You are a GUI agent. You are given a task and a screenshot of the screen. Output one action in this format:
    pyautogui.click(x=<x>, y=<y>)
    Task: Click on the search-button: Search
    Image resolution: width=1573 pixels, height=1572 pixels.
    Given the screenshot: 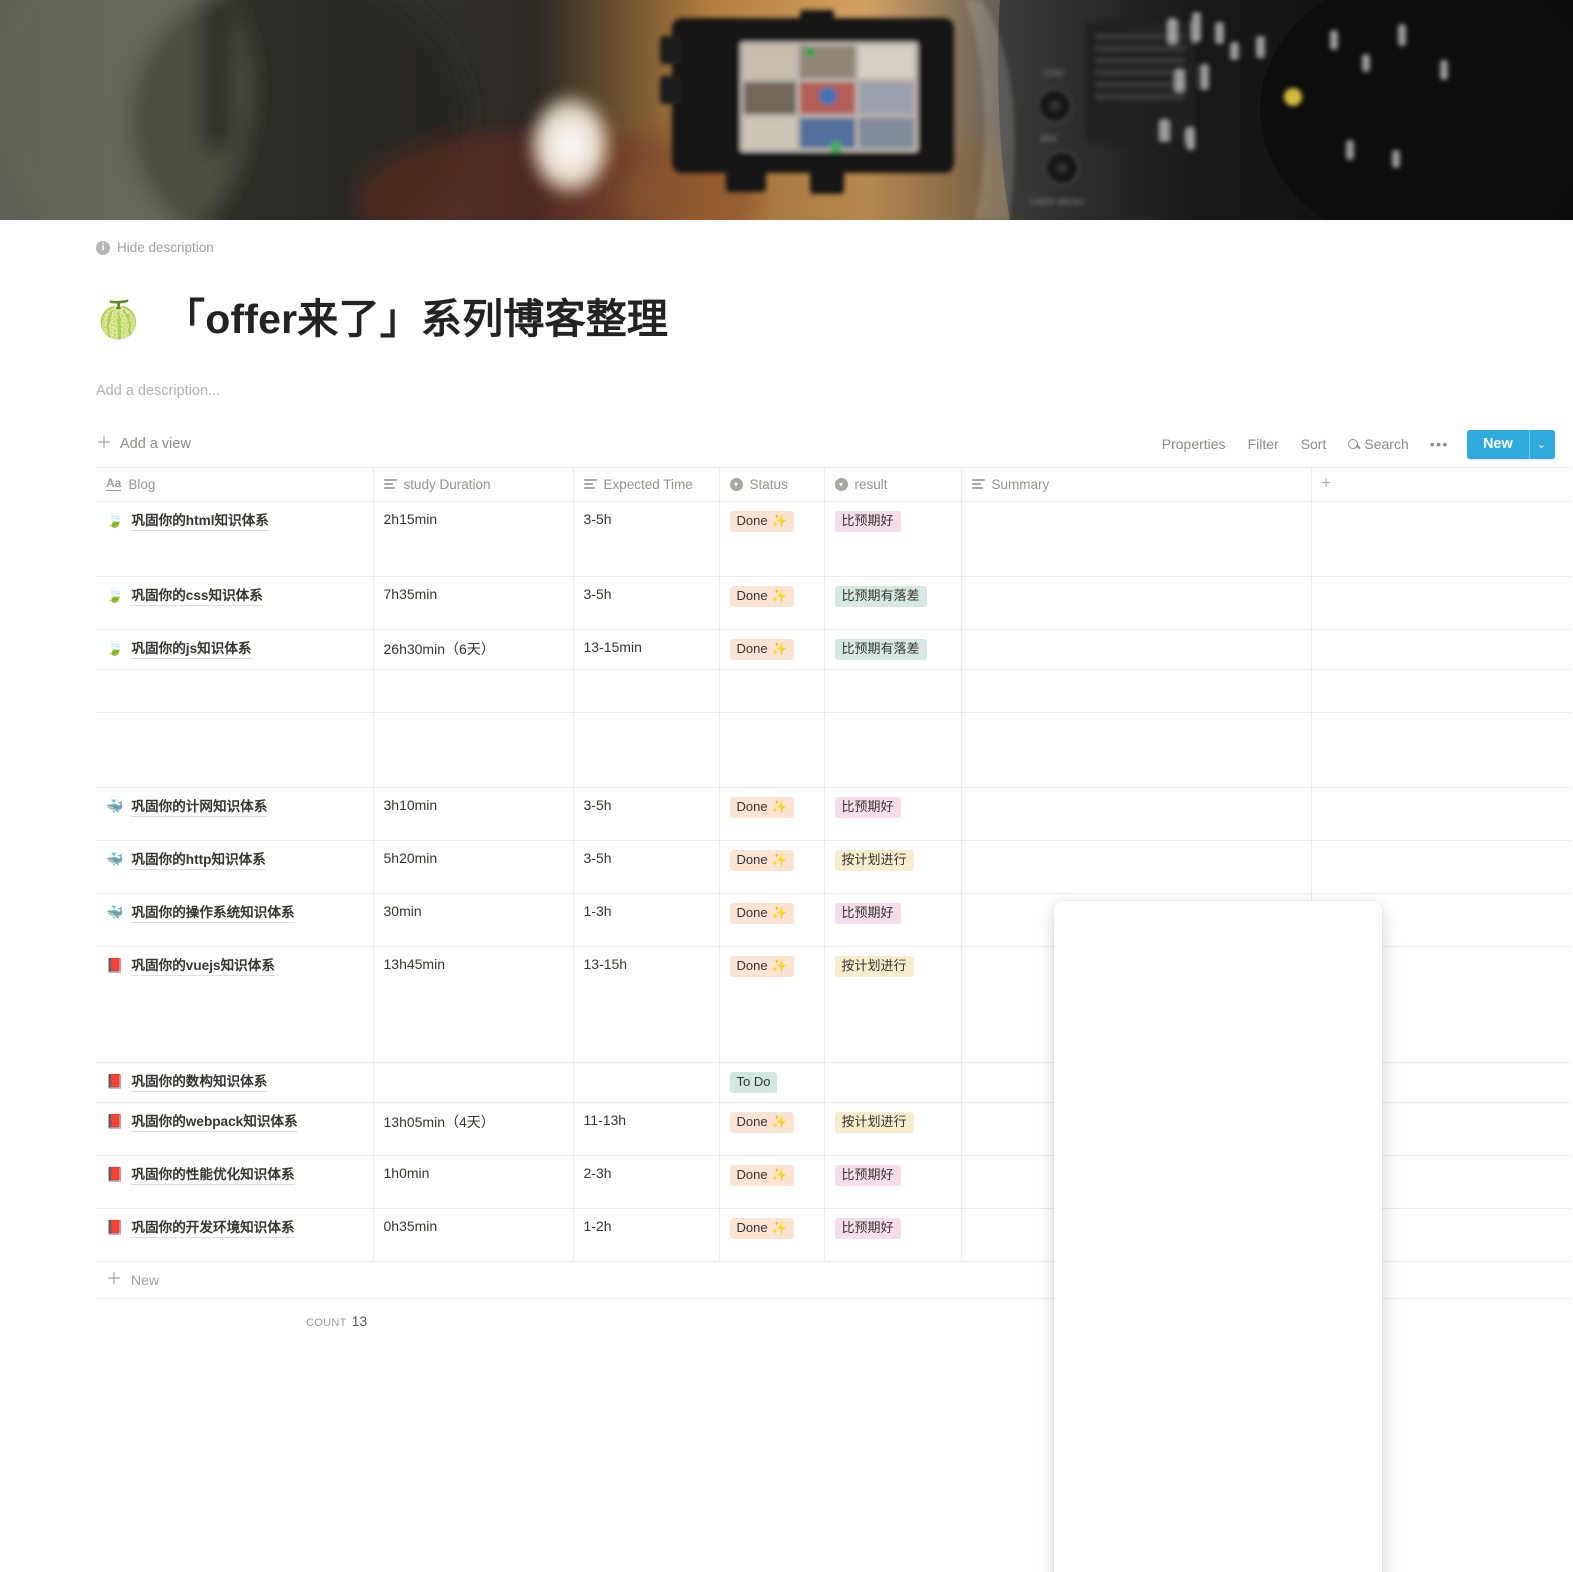 What is the action you would take?
    pyautogui.click(x=1378, y=444)
    